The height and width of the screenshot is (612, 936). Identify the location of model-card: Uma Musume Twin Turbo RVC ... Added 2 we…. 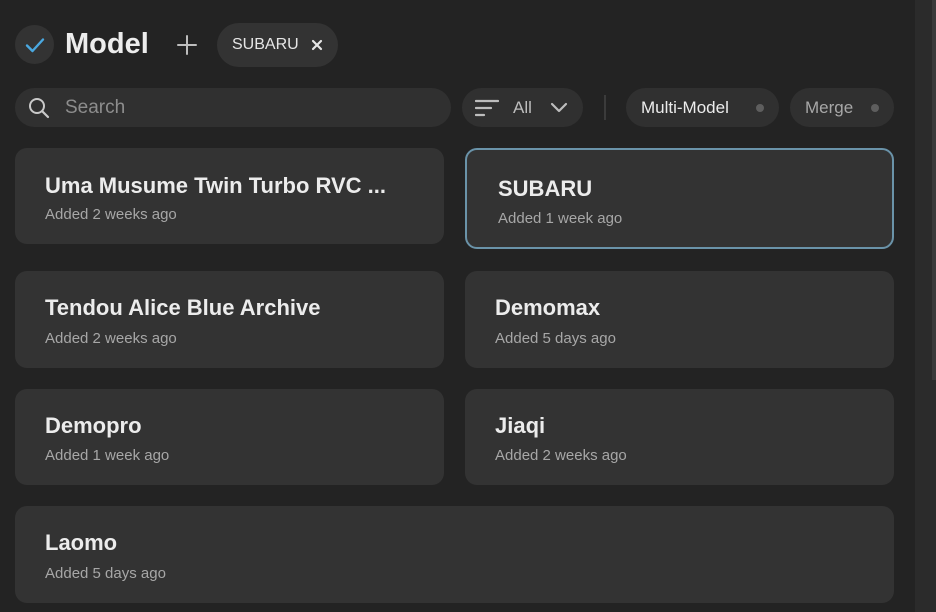
(229, 196).